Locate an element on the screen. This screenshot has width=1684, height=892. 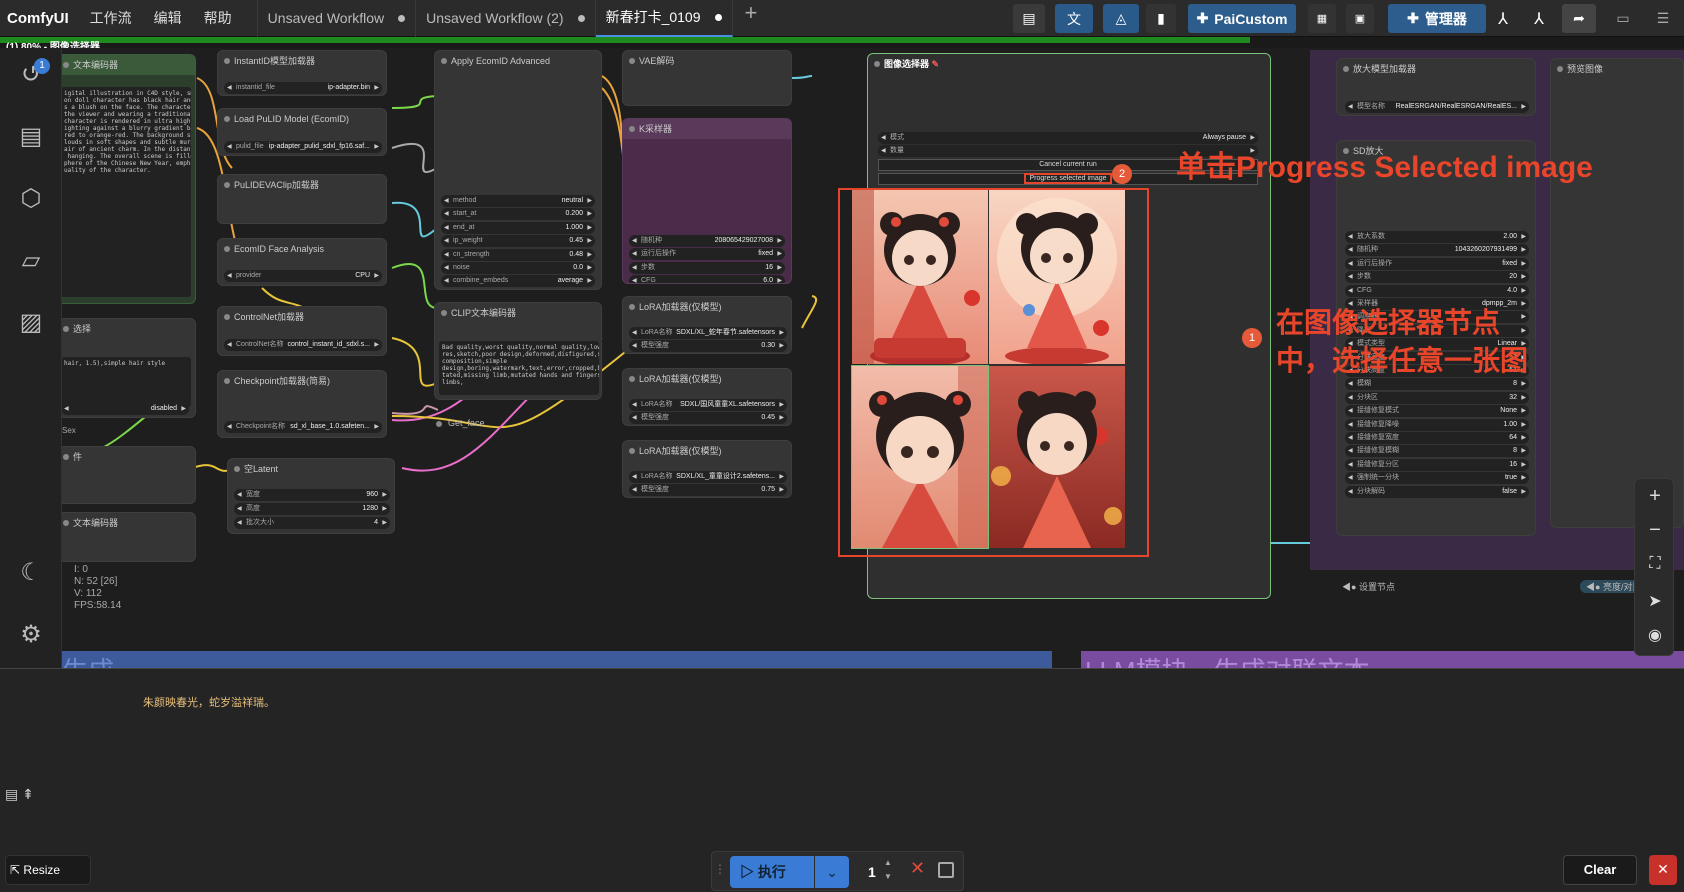
add-tab-icon: + is located at coordinates (751, 18).